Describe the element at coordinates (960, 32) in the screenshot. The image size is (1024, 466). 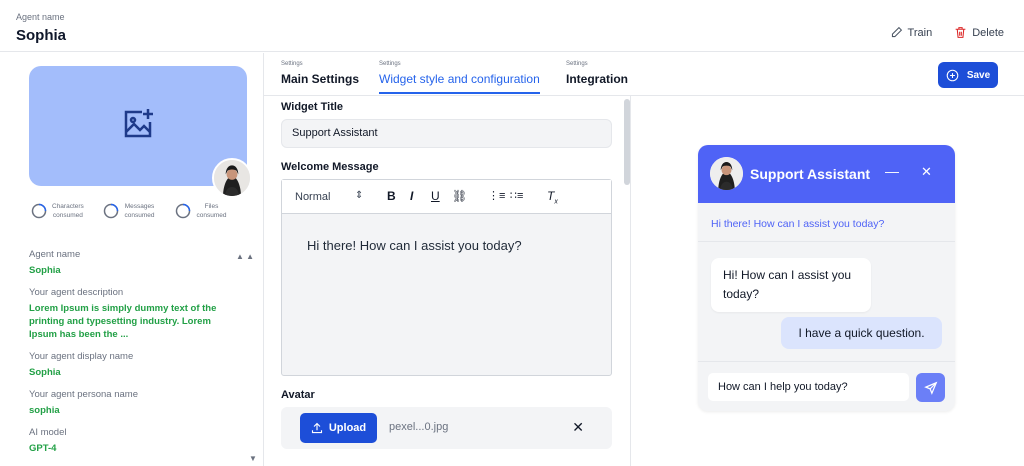
I see `trash-icon` at that location.